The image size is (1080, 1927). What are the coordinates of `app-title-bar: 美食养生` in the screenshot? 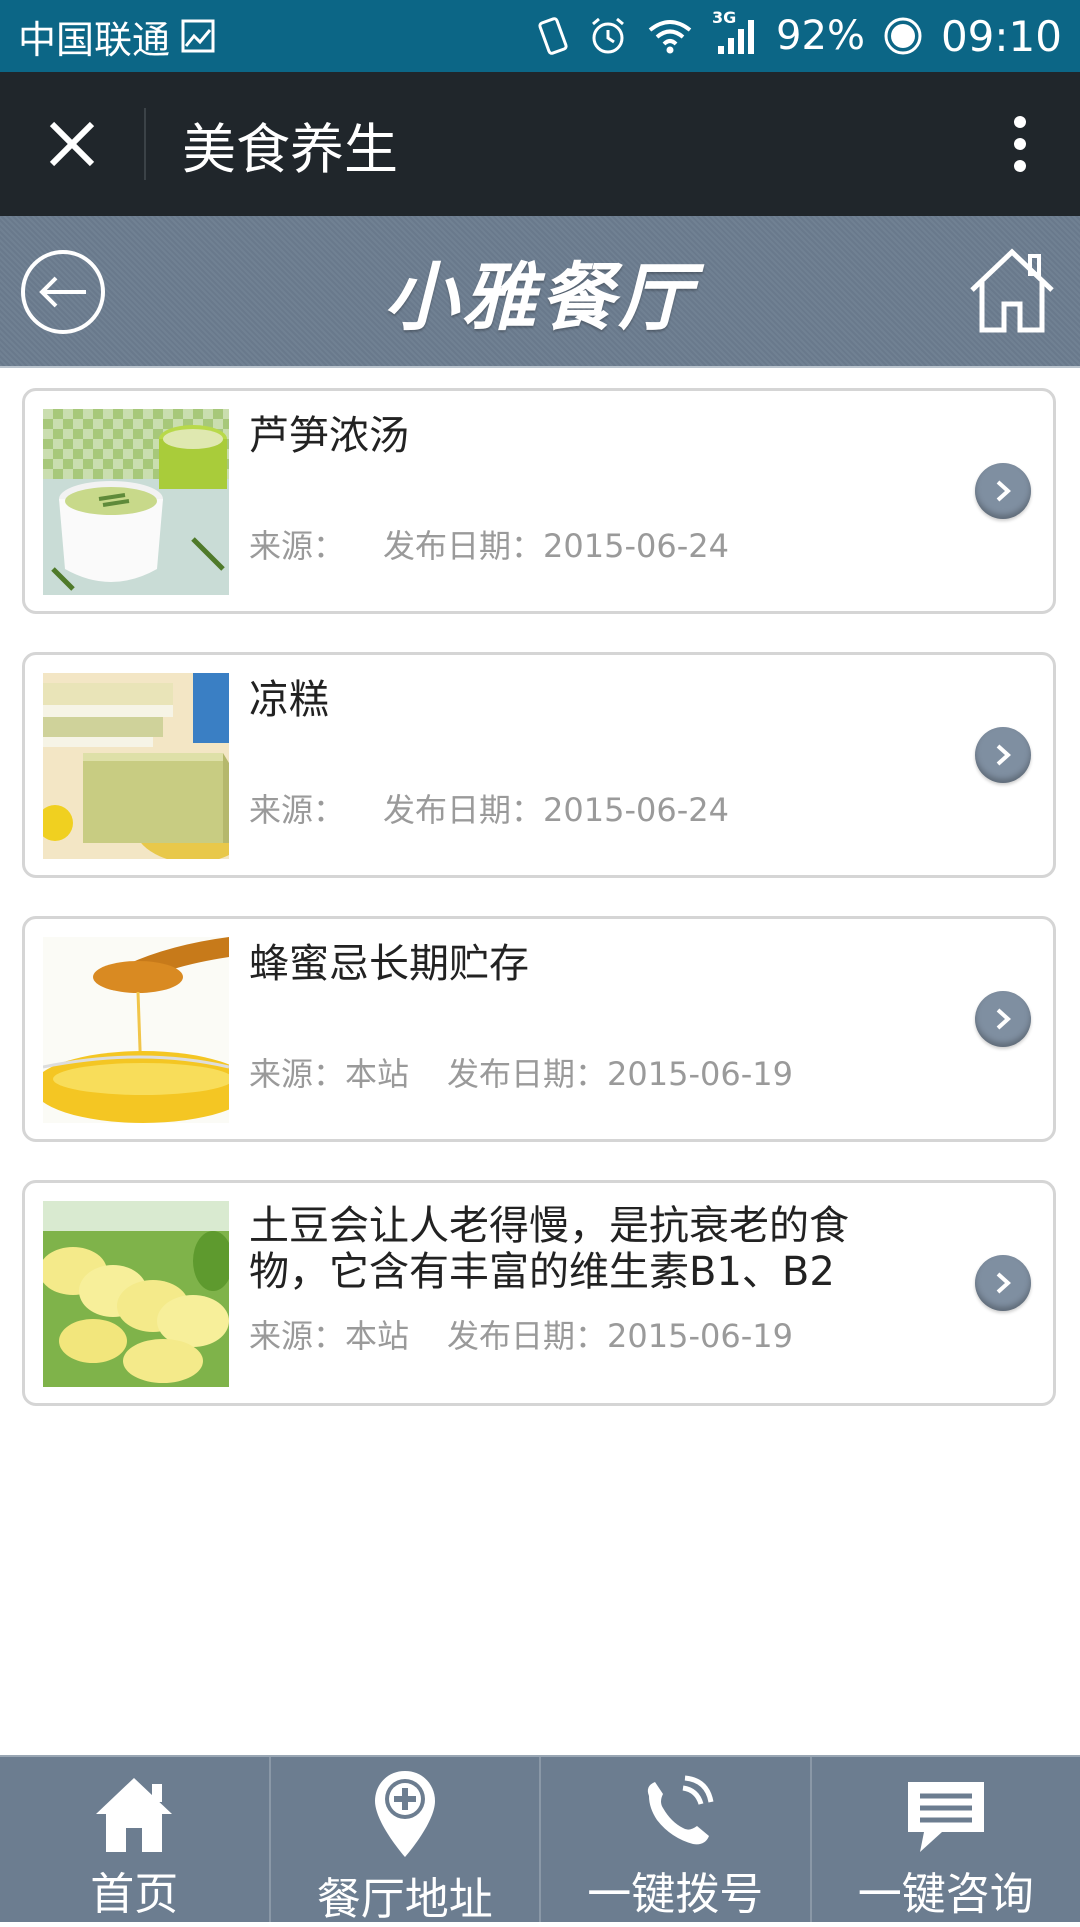 It's located at (540, 144).